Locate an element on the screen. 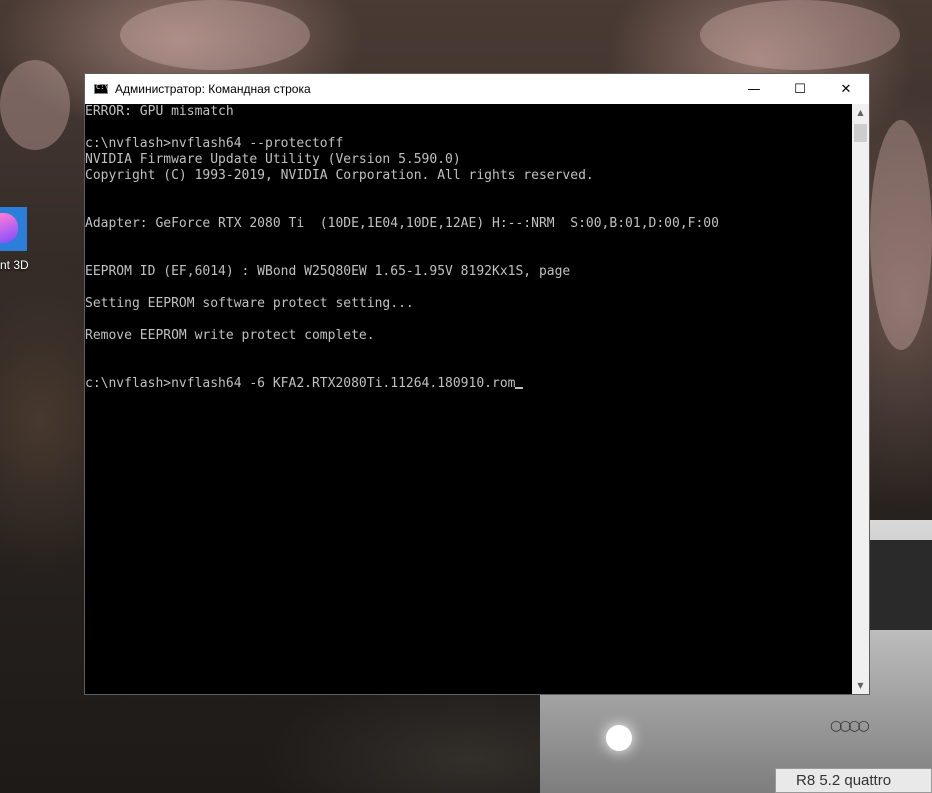 This screenshot has width=932, height=793. window-title: Администратор: Командная строка is located at coordinates (213, 89).